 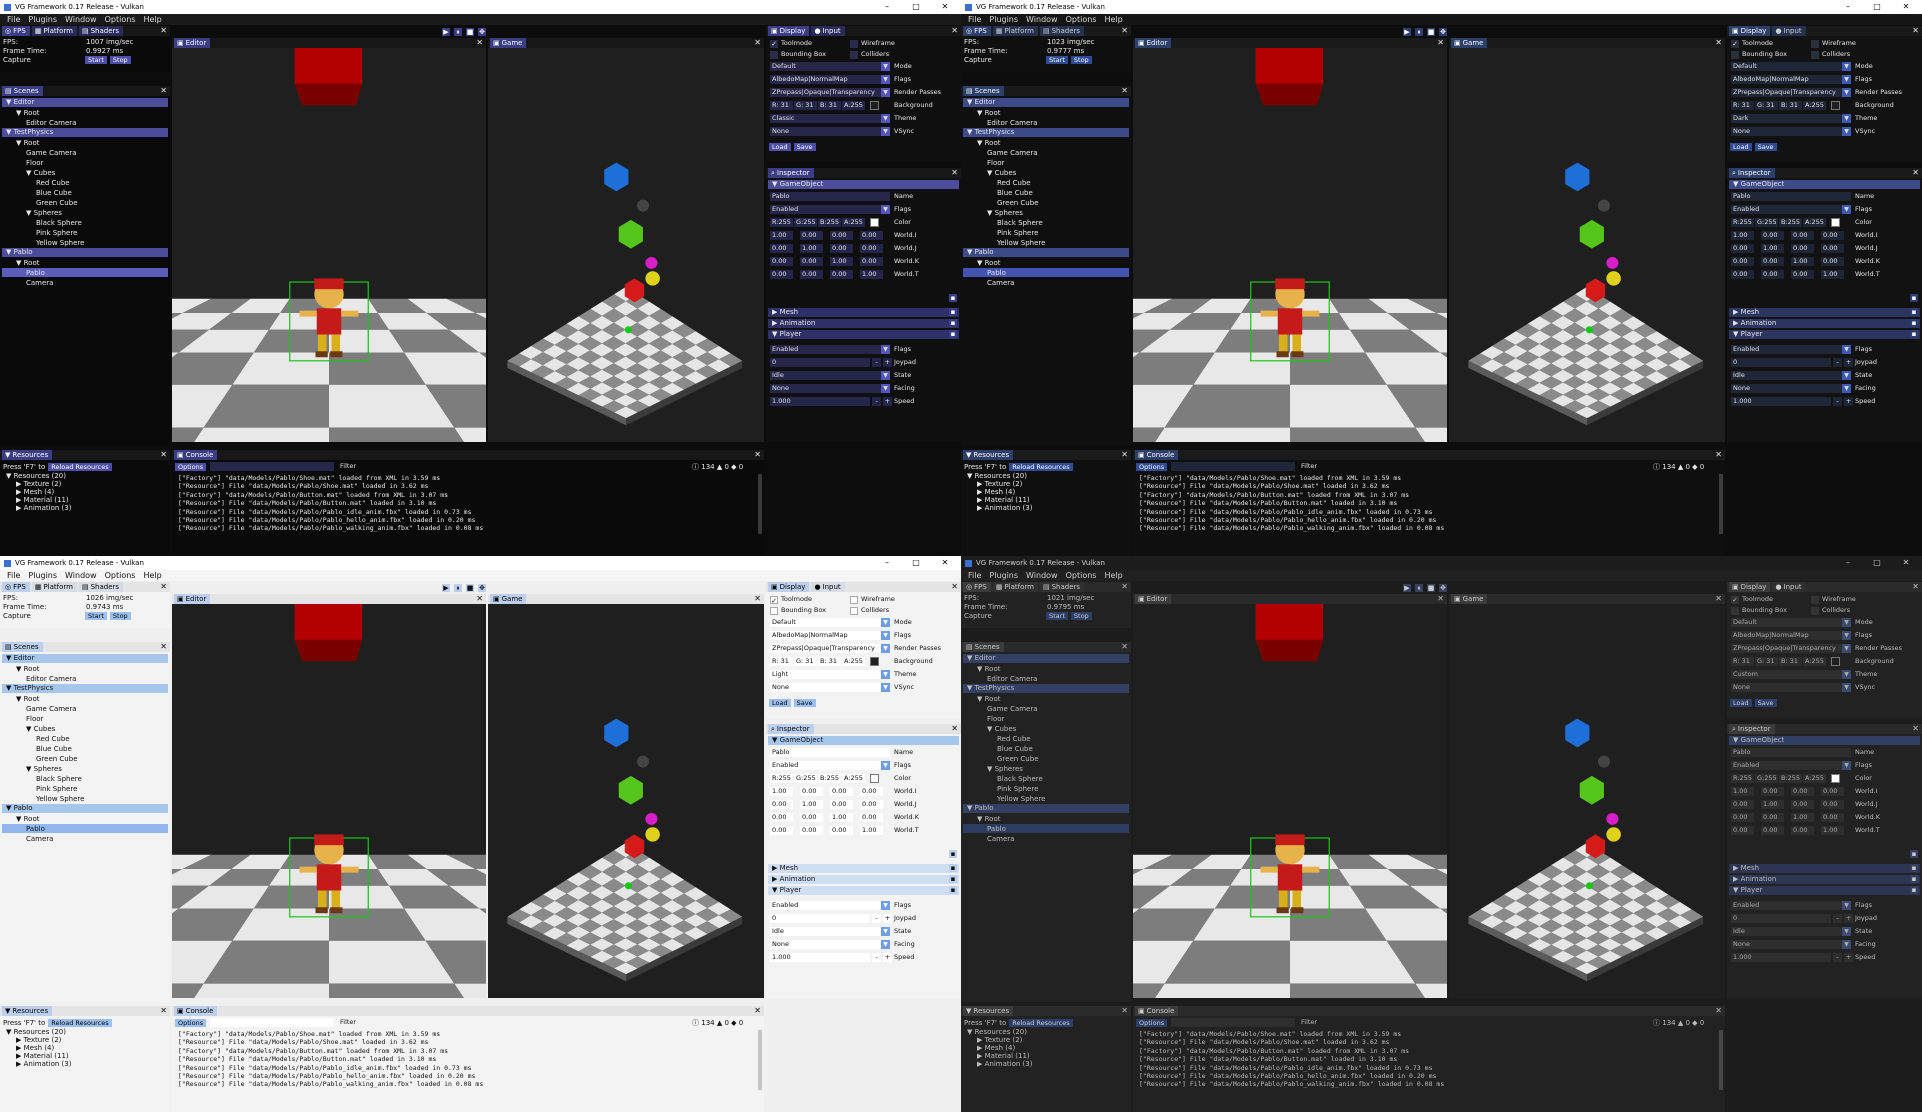 What do you see at coordinates (1046, 688) in the screenshot?
I see `scene-header: ▼ TestPhysics` at bounding box center [1046, 688].